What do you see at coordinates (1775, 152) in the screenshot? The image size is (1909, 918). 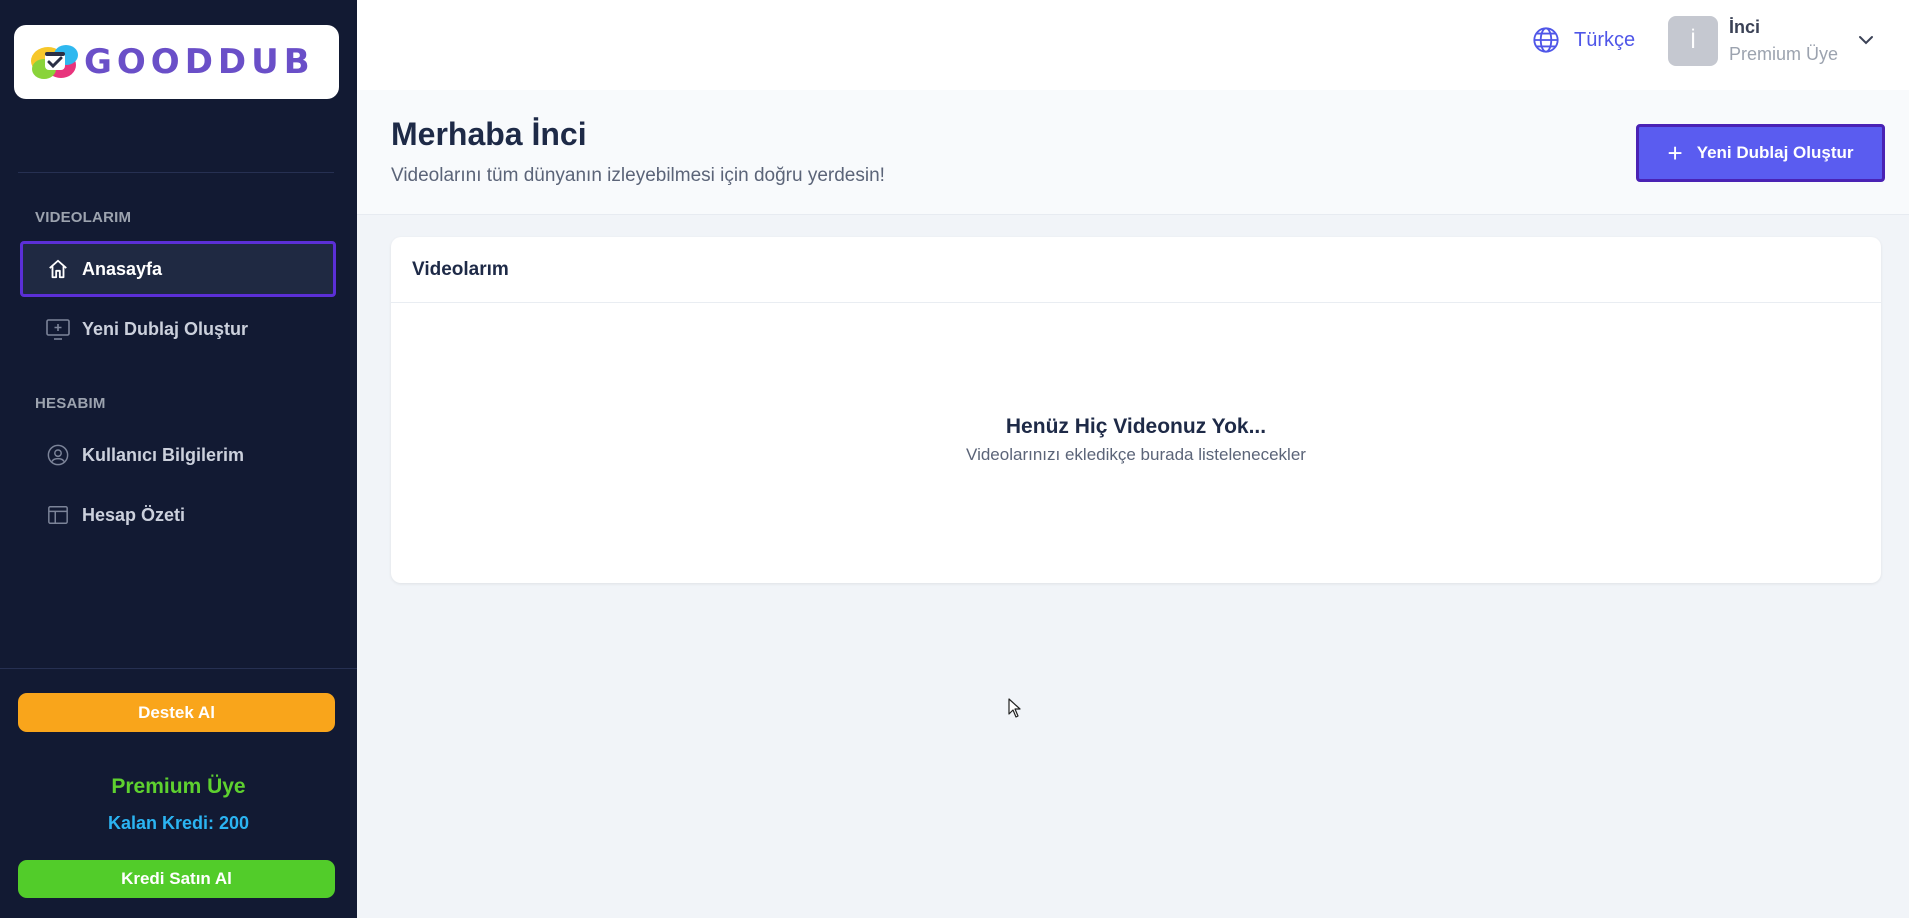 I see `new-dub-button-label: Yeni Dublaj Oluştur` at bounding box center [1775, 152].